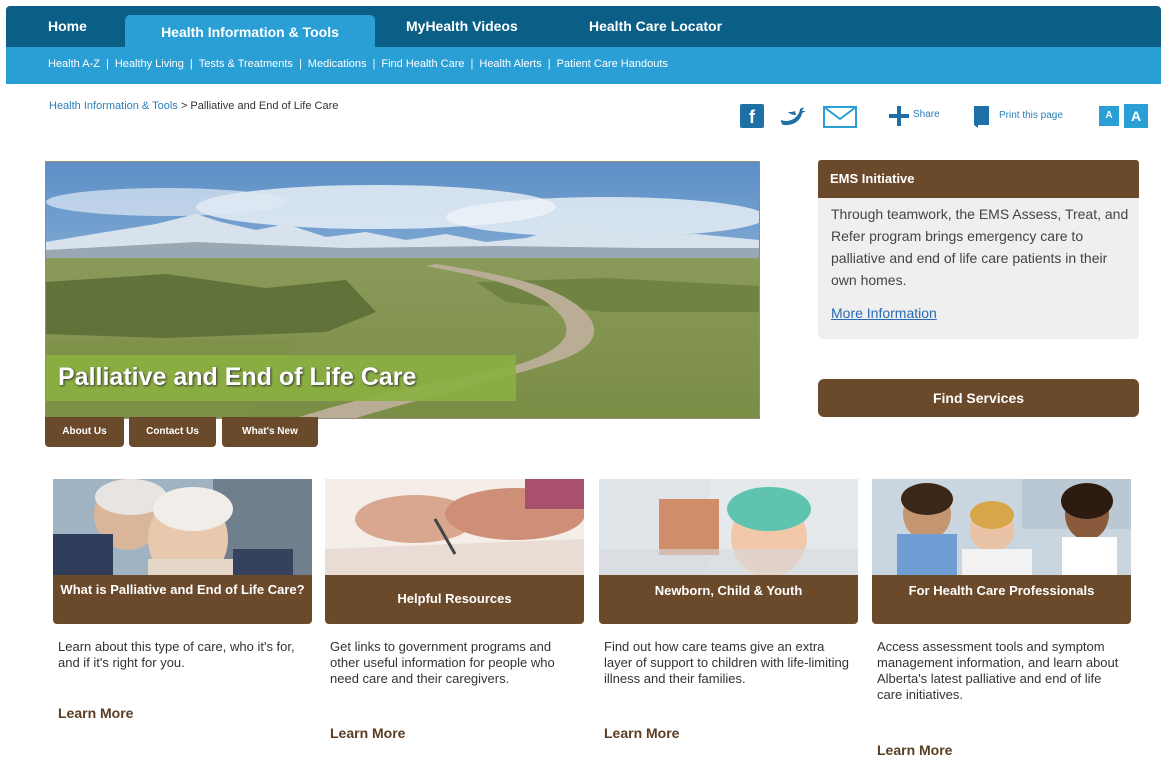  What do you see at coordinates (422, 64) in the screenshot?
I see `subnav-find-health-care: Find Health Care` at bounding box center [422, 64].